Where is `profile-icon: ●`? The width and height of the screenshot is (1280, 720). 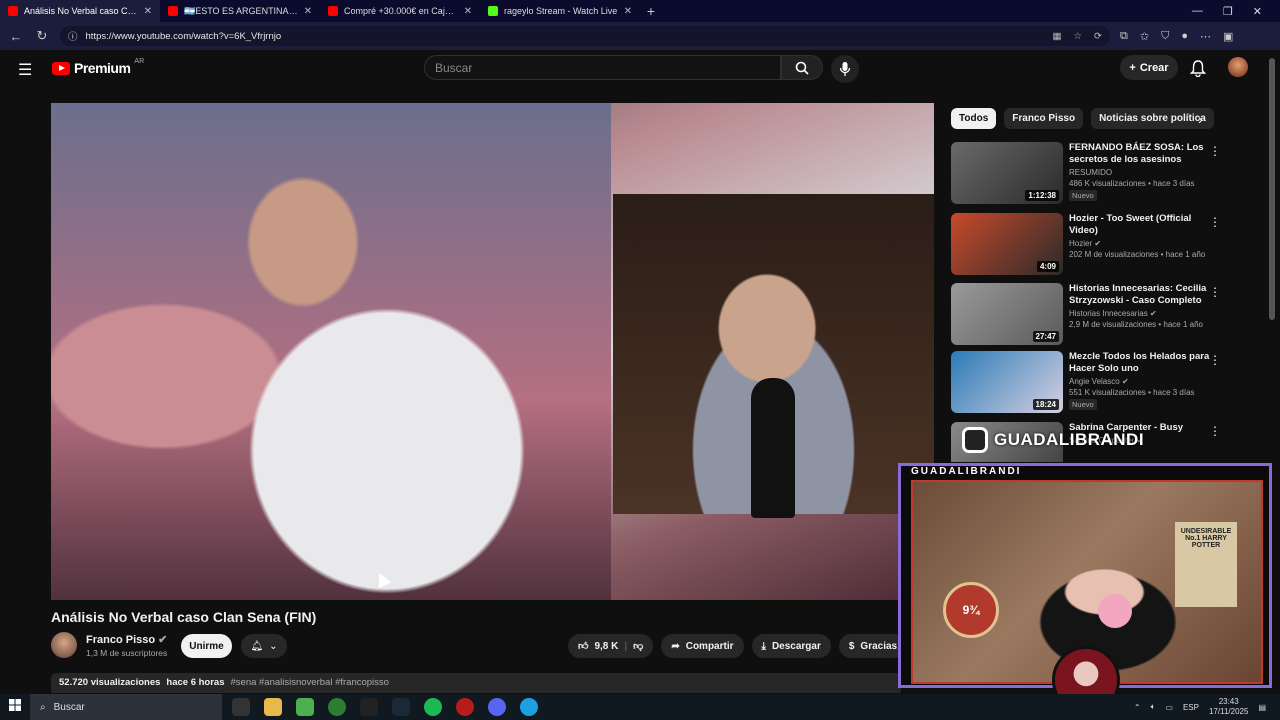
profile-icon: ● is located at coordinates (1184, 36).